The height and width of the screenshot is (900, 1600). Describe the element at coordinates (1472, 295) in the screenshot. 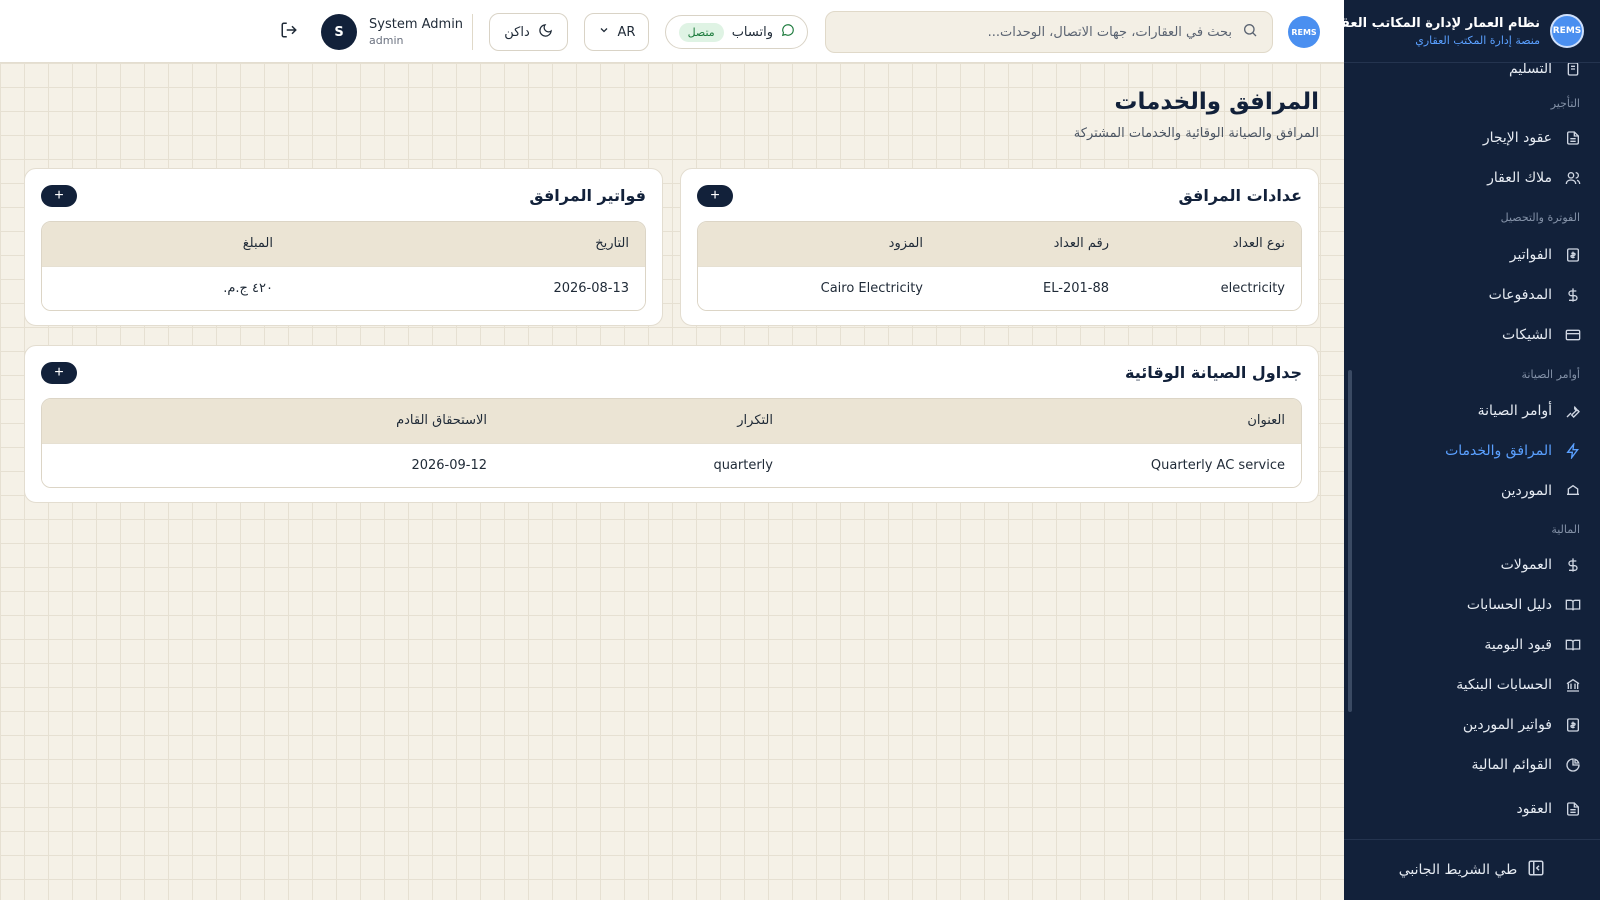

I see `sidebar-item-payments: المدفوعات` at that location.